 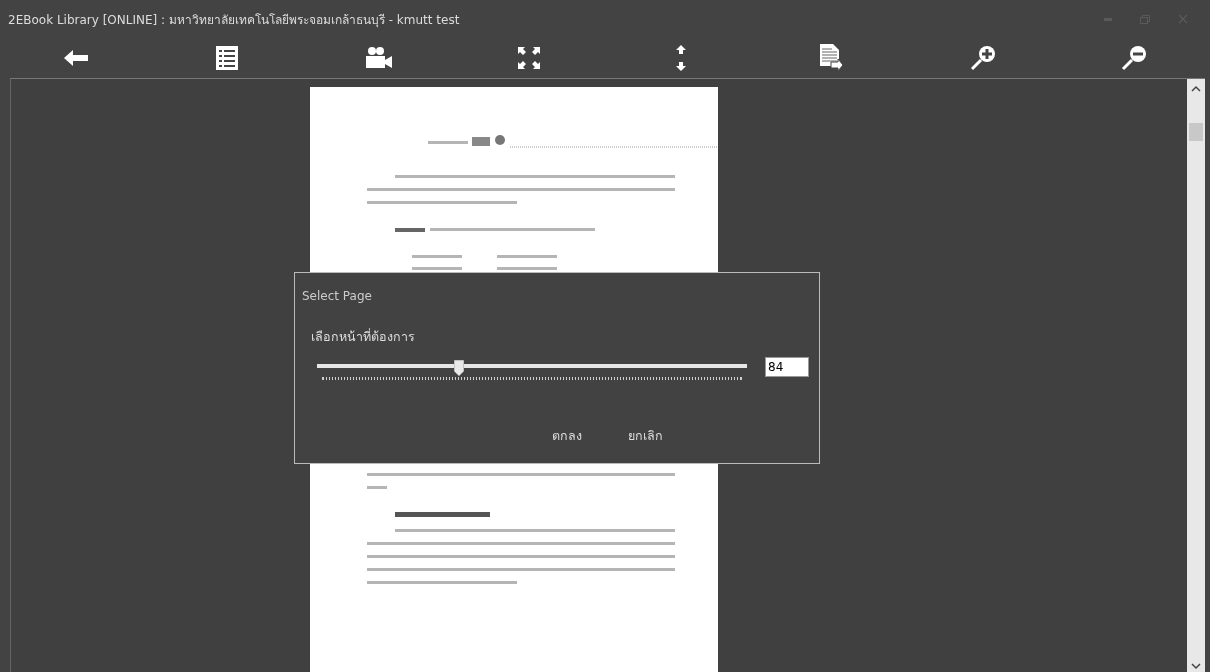 I want to click on list-icon, so click(x=226, y=58).